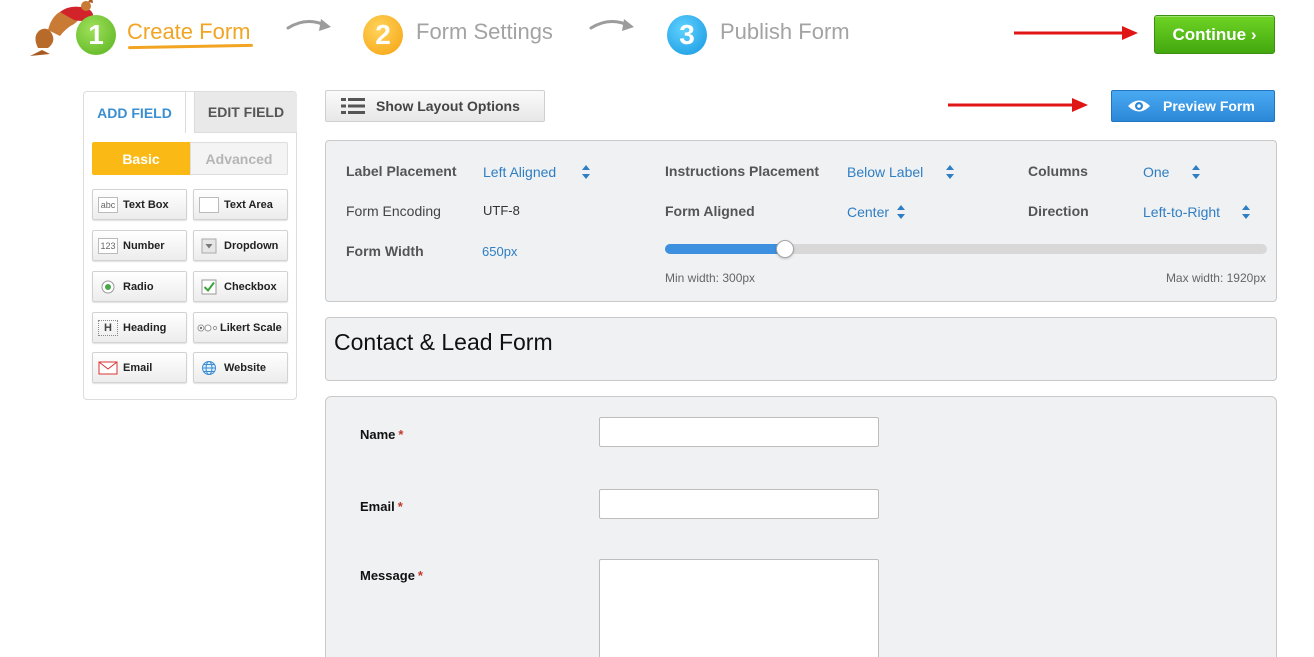  Describe the element at coordinates (250, 286) in the screenshot. I see `field-label: Checkbox` at that location.